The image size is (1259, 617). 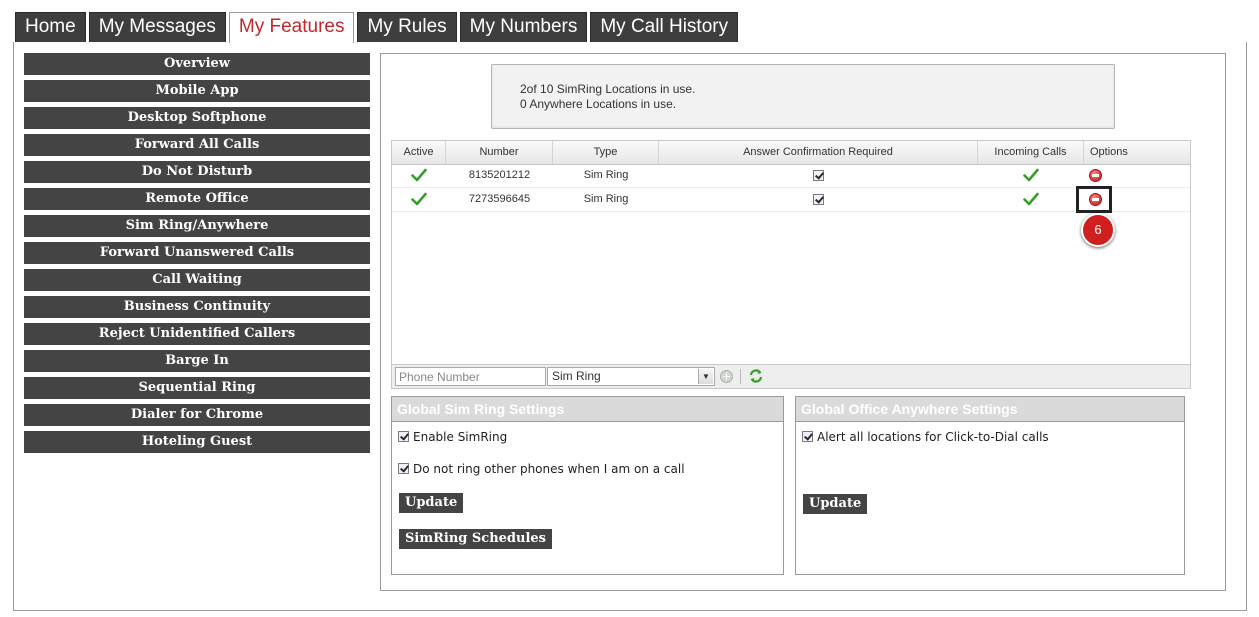 What do you see at coordinates (1094, 199) in the screenshot?
I see `callout-highlight-box` at bounding box center [1094, 199].